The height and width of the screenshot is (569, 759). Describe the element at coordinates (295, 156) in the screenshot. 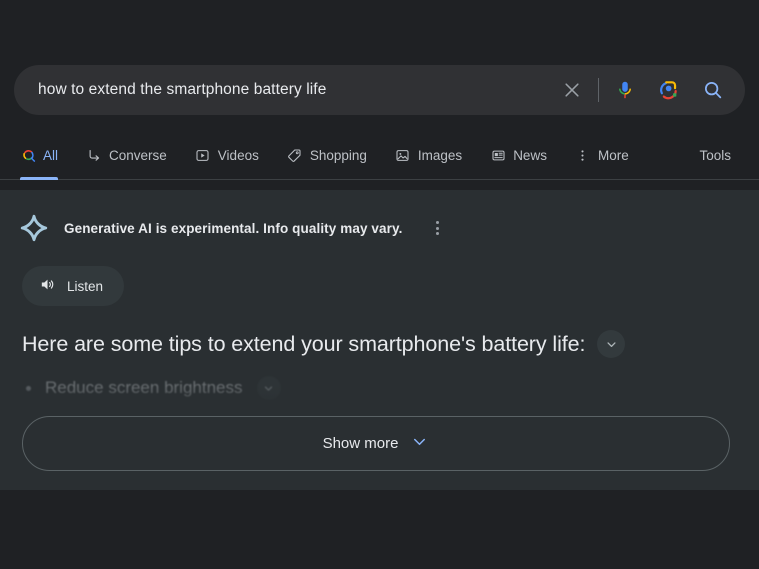

I see `shopping-tag-icon` at that location.